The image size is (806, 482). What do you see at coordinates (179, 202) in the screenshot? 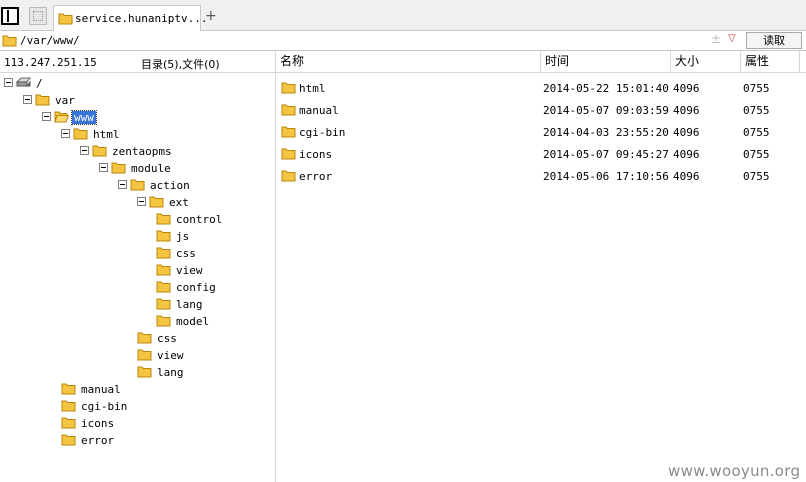
I see `tree-node-label: ext` at bounding box center [179, 202].